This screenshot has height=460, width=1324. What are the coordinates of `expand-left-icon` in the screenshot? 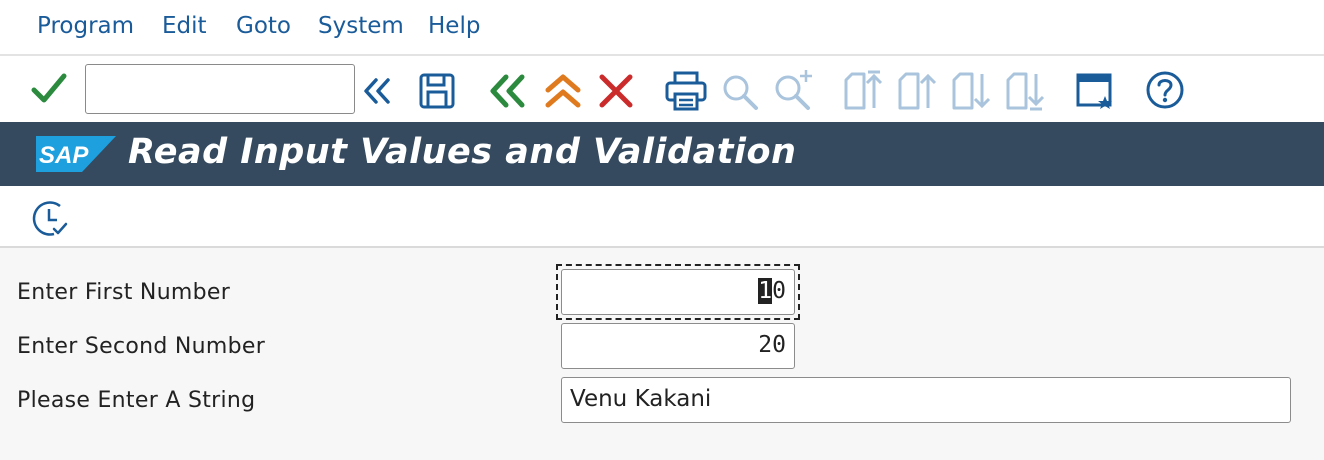 It's located at (378, 91).